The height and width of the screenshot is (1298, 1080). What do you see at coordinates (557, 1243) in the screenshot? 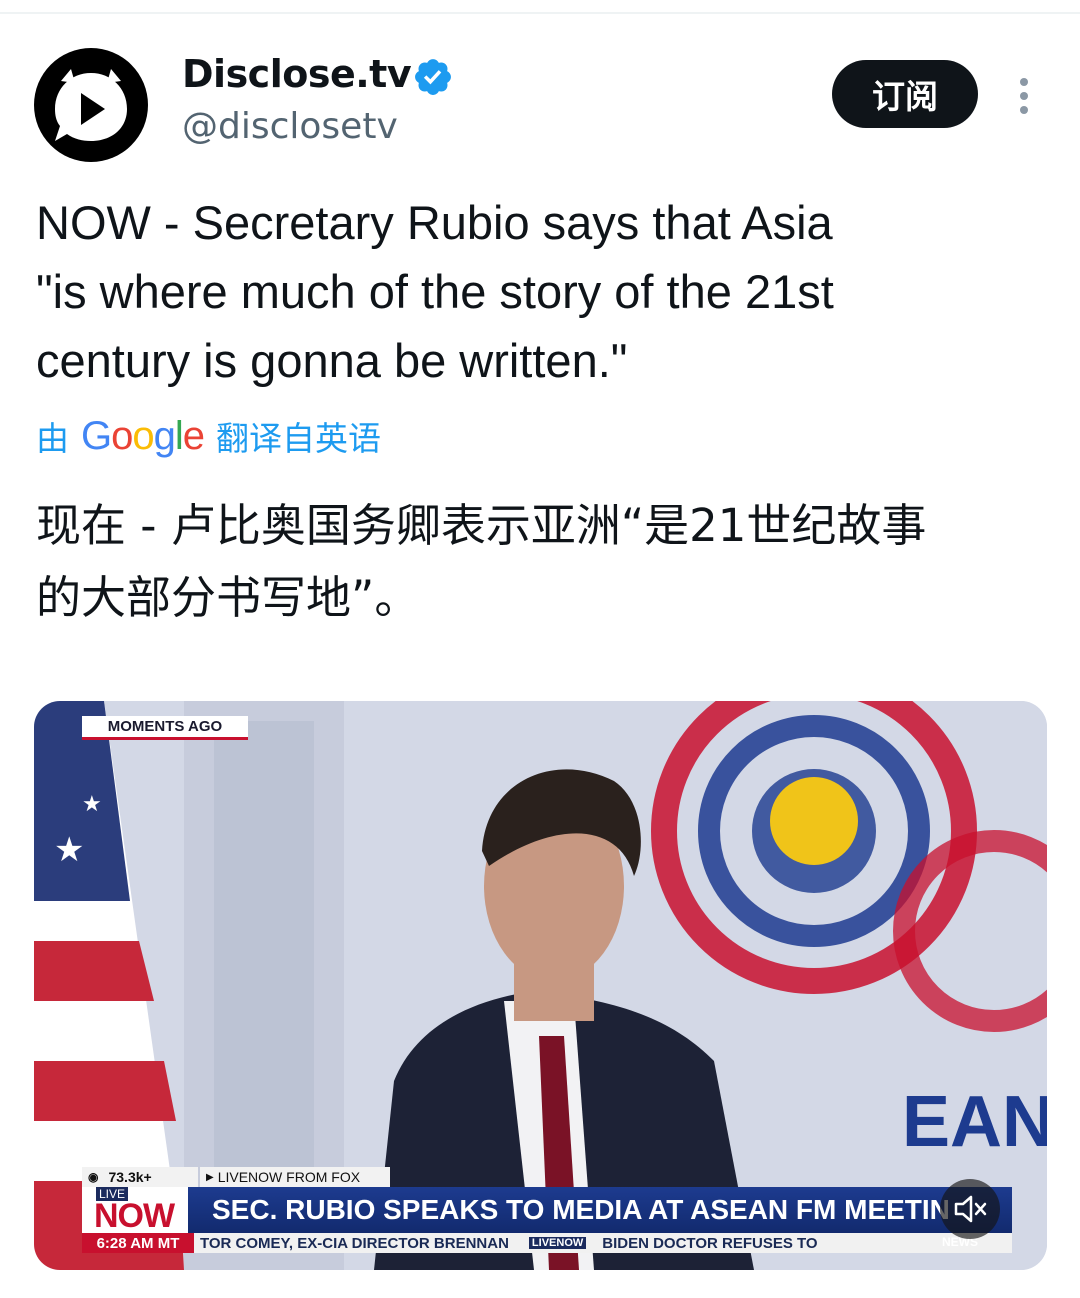
I see `ticker-livenow-logo: LIVENOW` at bounding box center [557, 1243].